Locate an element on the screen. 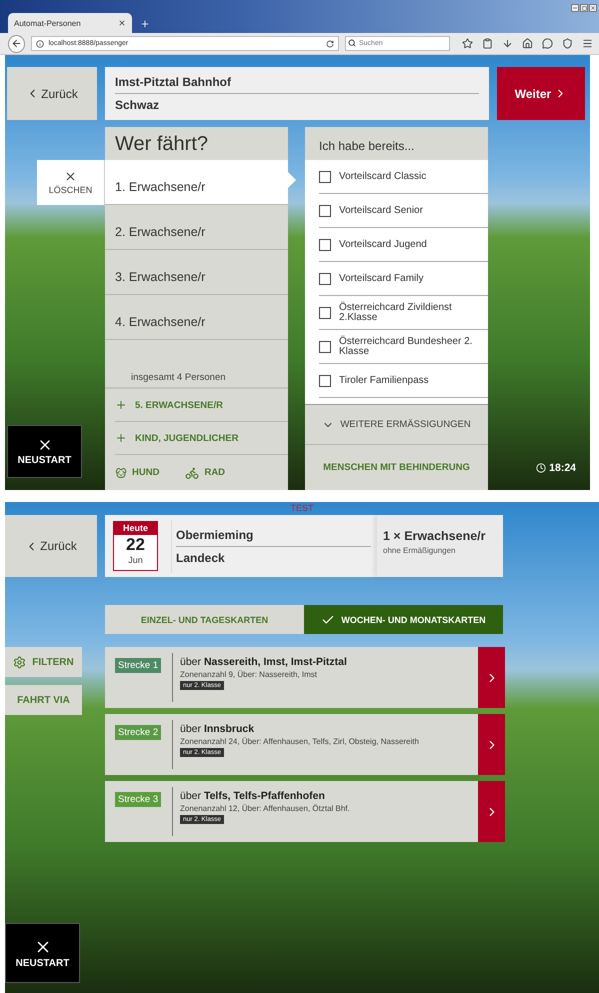 The height and width of the screenshot is (993, 599). ticket-tab: WOCHEN- UND MONATSKARTEN is located at coordinates (403, 619).